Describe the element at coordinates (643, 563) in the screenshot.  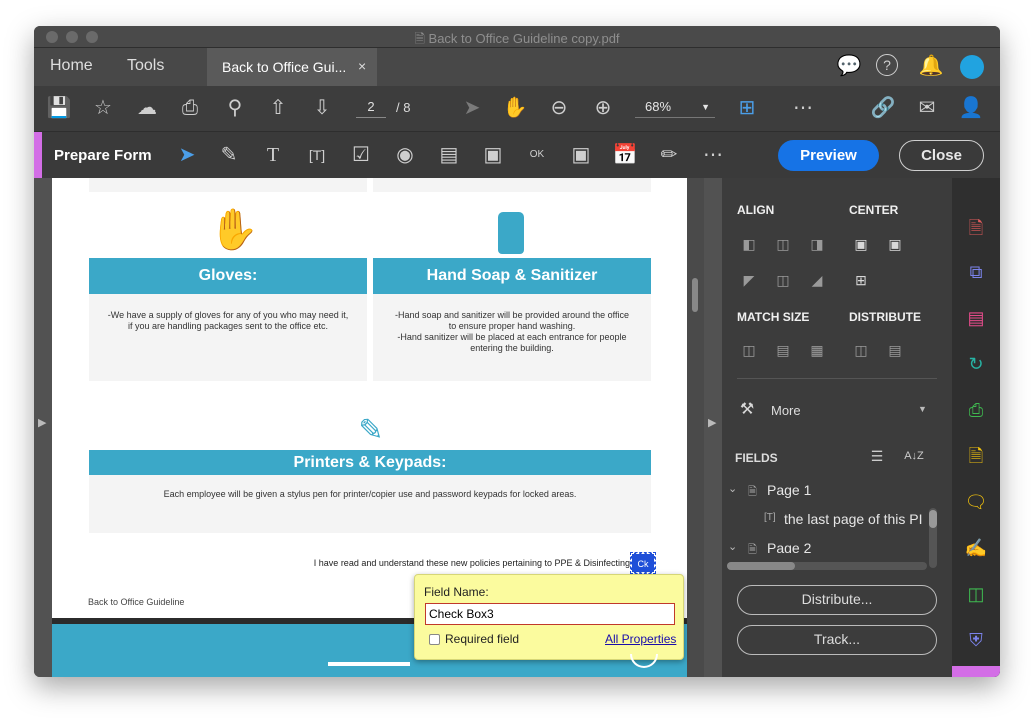
I see `checkbox-field: Ck` at that location.